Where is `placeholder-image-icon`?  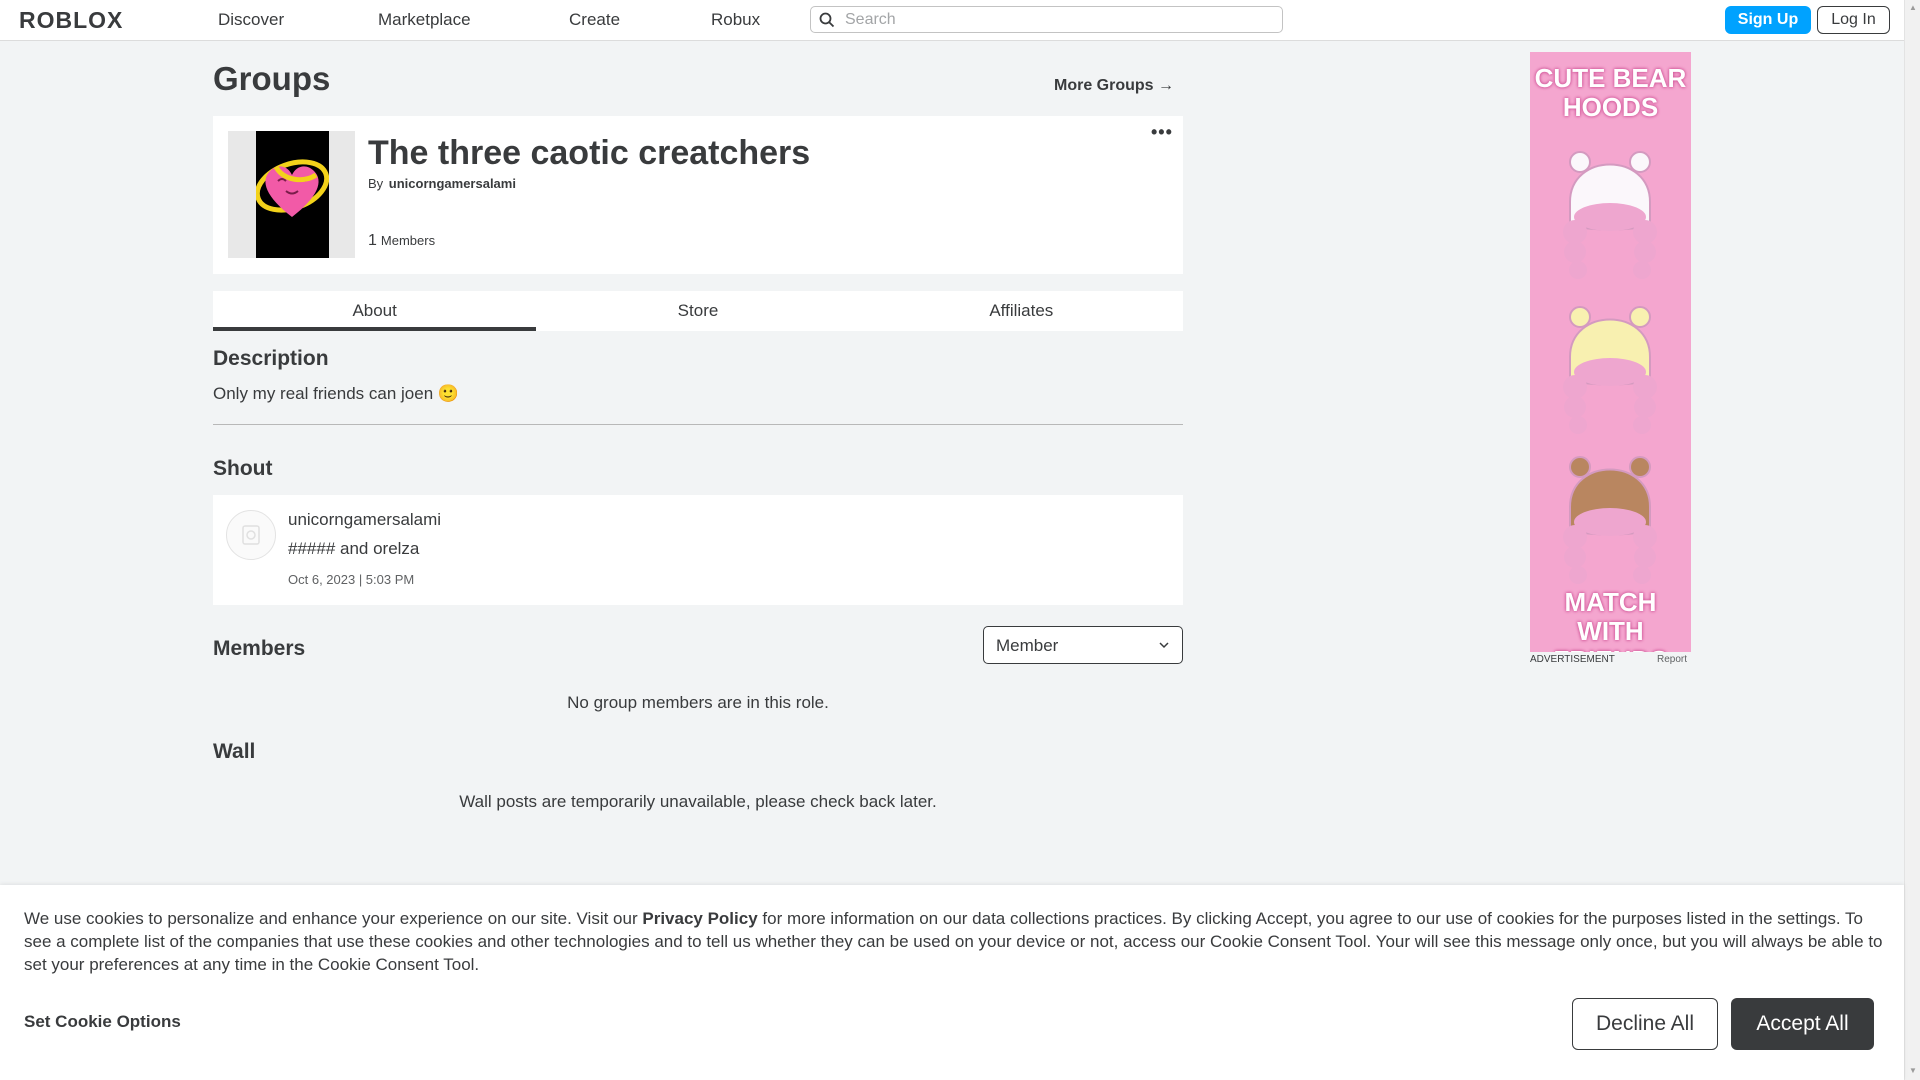 placeholder-image-icon is located at coordinates (251, 535).